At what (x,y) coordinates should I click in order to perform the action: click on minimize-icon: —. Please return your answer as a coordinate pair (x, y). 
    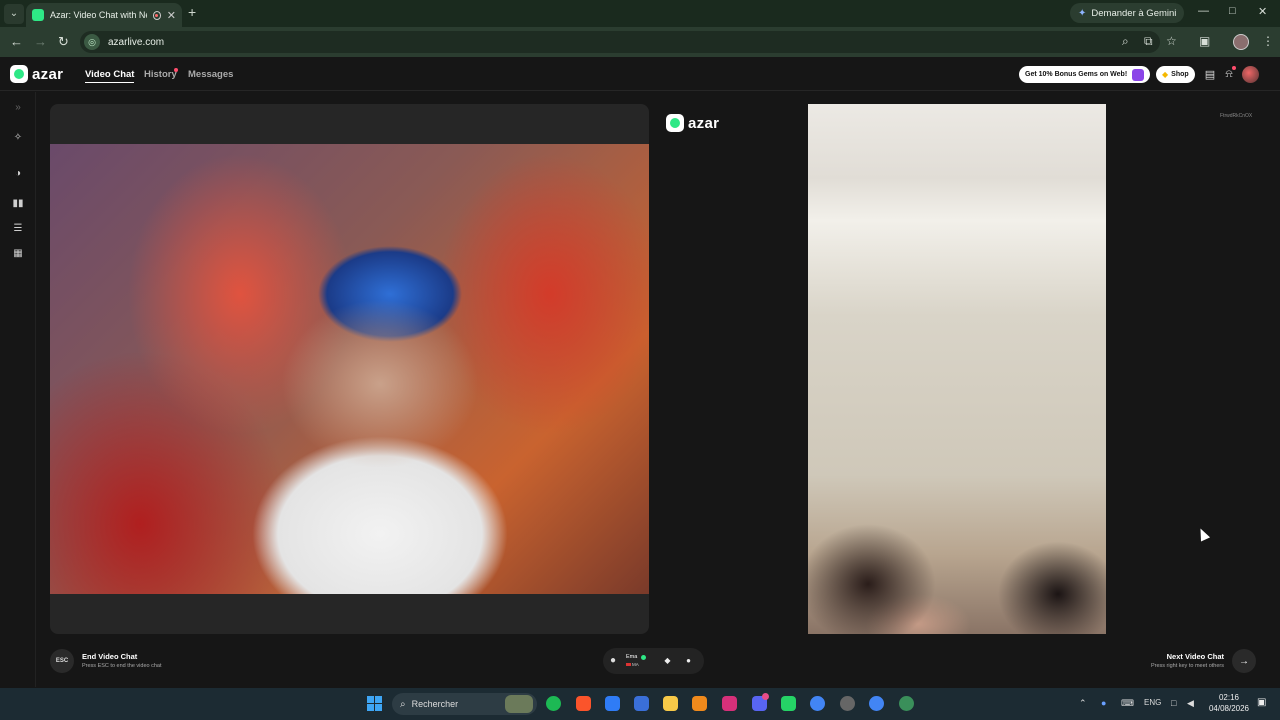
    Looking at the image, I should click on (1203, 11).